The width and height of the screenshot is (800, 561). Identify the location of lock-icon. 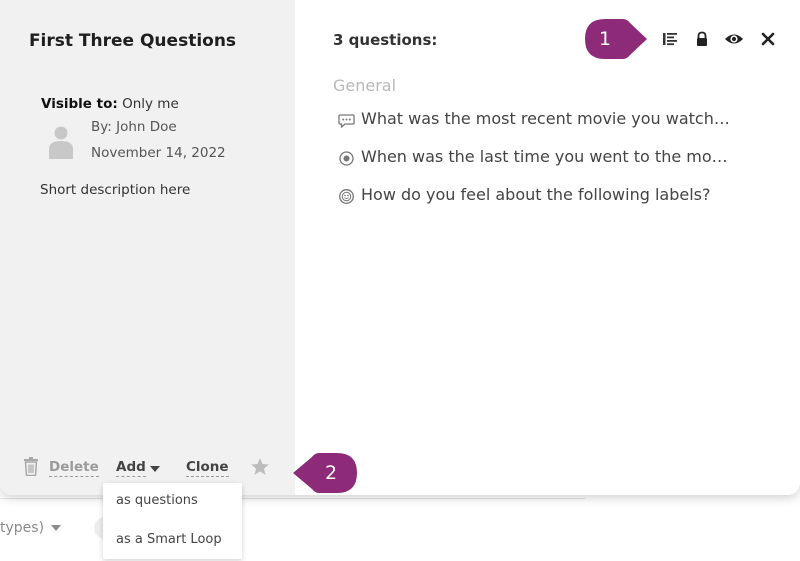
(702, 39).